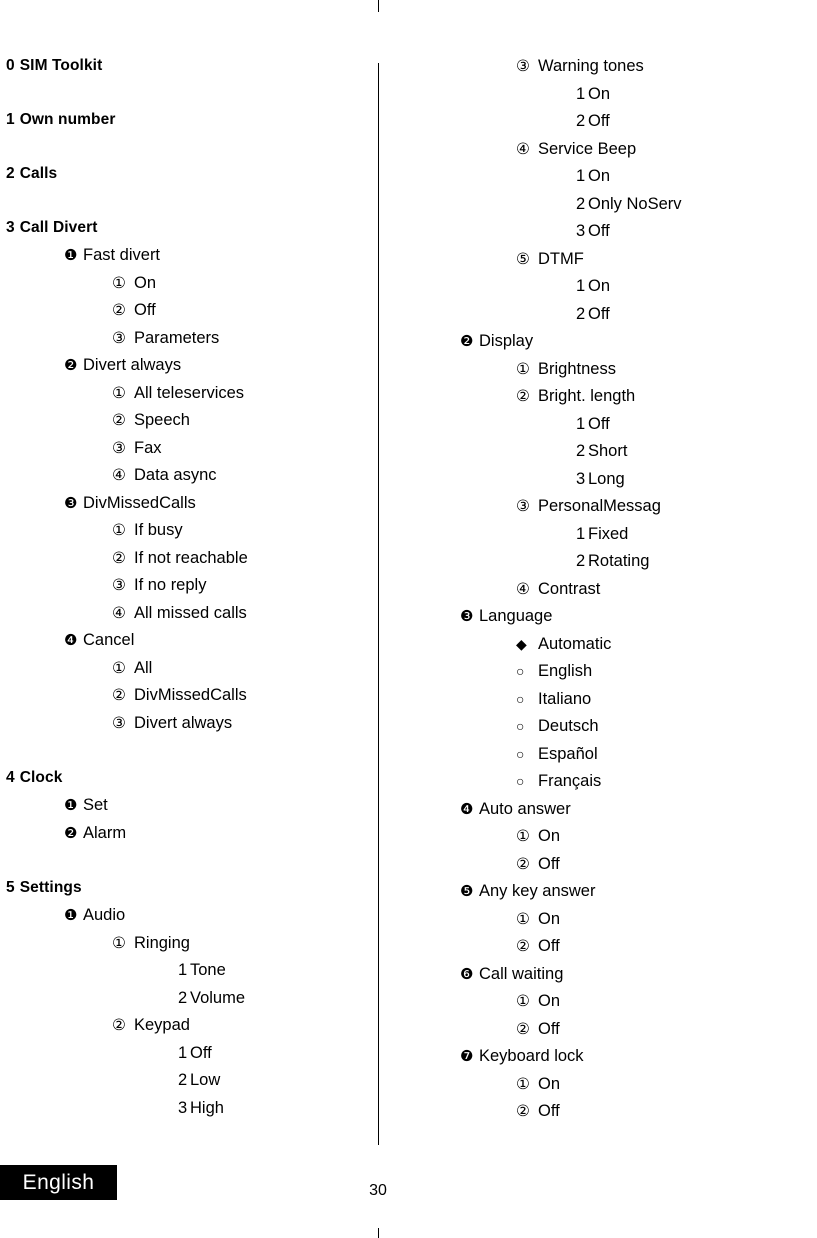 The height and width of the screenshot is (1238, 817). Describe the element at coordinates (628, 347) in the screenshot. I see `menu-item-display: ❷ Display` at that location.